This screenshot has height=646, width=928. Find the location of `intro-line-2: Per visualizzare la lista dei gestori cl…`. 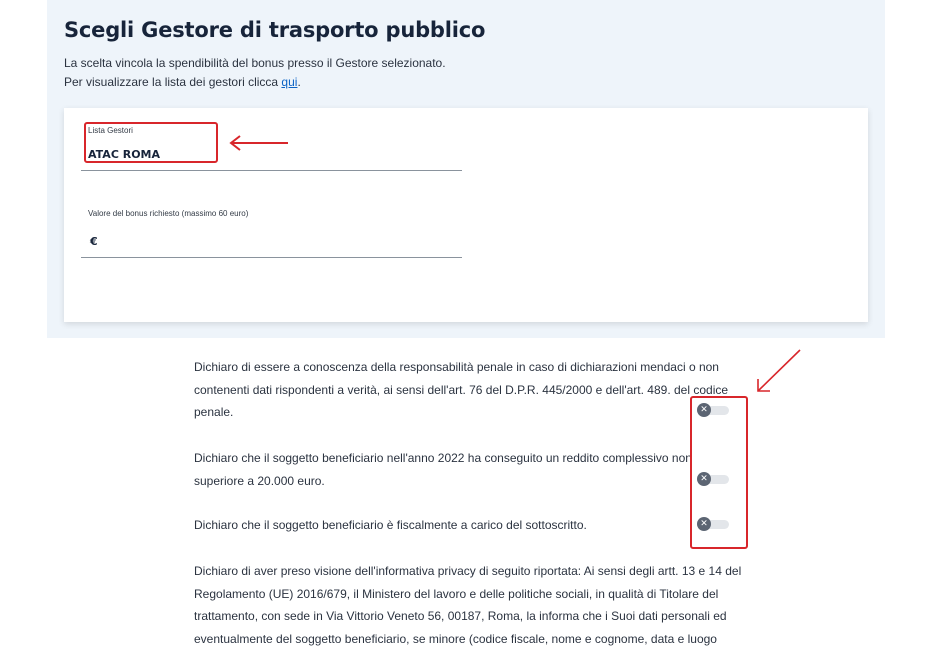

intro-line-2: Per visualizzare la lista dei gestori cl… is located at coordinates (255, 82).